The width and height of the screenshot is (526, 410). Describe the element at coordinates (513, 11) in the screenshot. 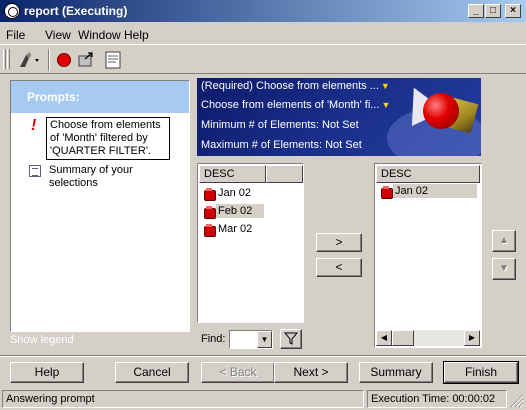

I see `close-button: ×` at that location.